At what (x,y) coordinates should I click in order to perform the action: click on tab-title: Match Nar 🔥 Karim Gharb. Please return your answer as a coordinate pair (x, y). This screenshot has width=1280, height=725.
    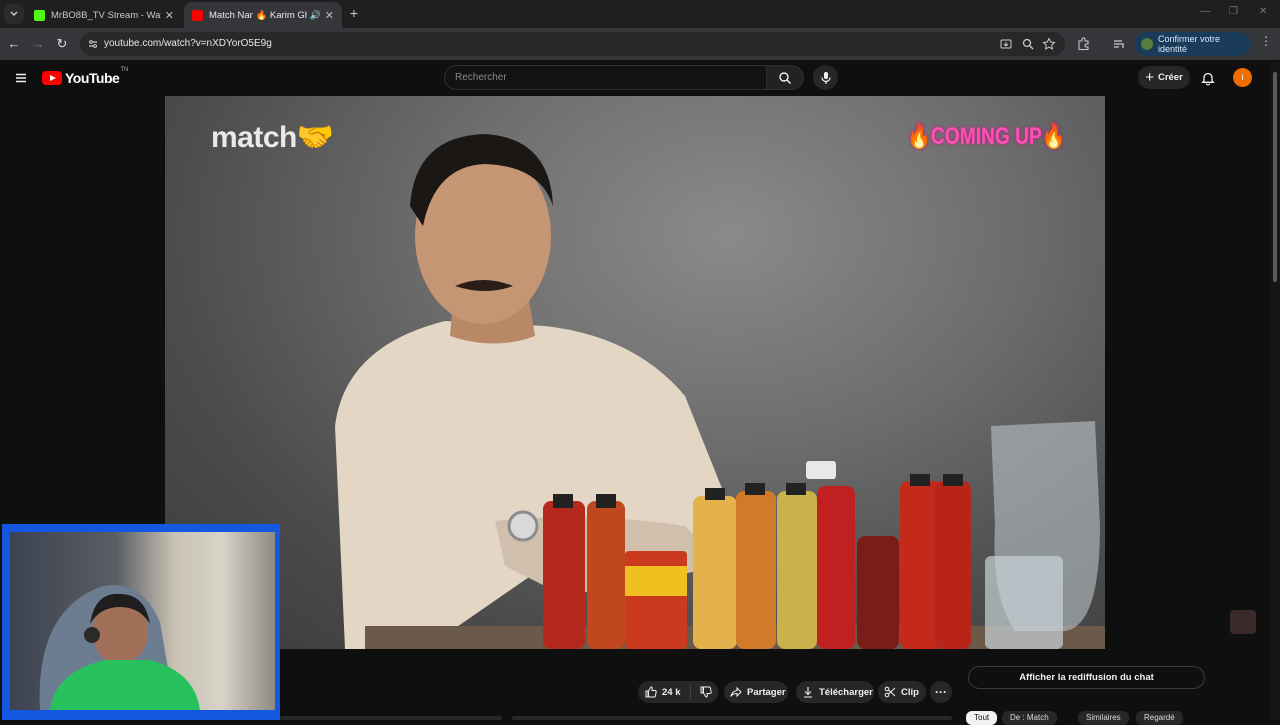
    Looking at the image, I should click on (258, 15).